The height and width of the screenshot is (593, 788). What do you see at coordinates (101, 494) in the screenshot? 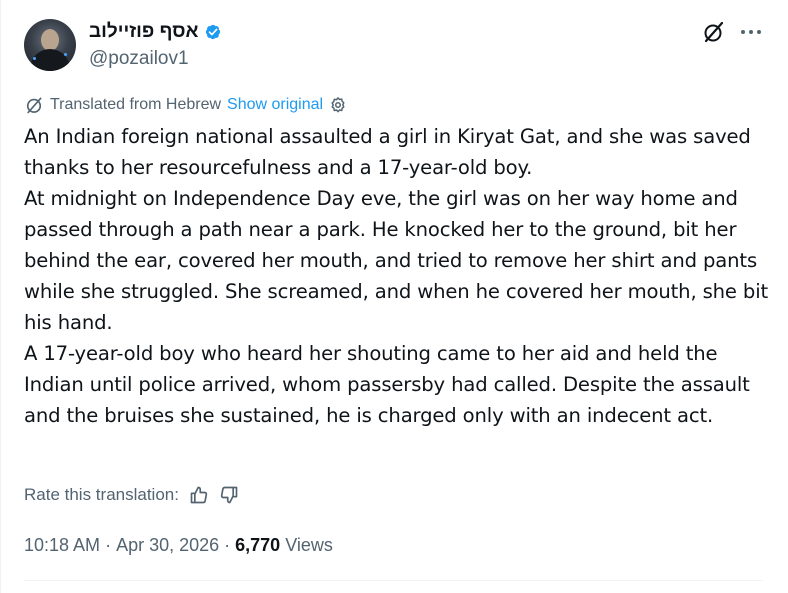
I see `rate-translation-label: Rate this translation:` at bounding box center [101, 494].